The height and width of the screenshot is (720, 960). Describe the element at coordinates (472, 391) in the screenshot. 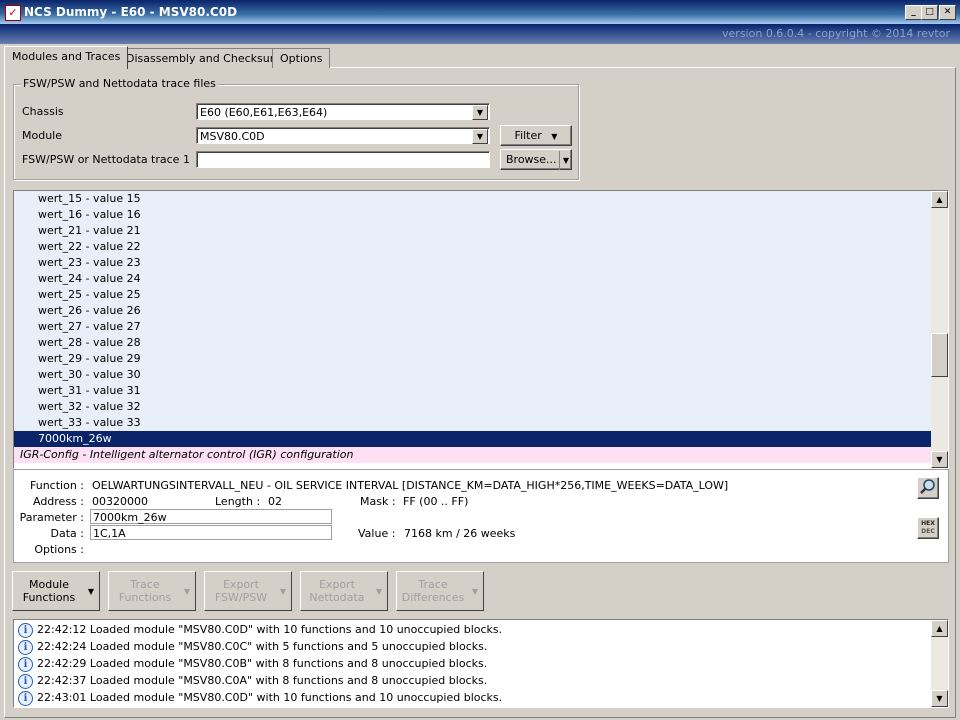

I see `list-item: wert_31 - value 31` at that location.